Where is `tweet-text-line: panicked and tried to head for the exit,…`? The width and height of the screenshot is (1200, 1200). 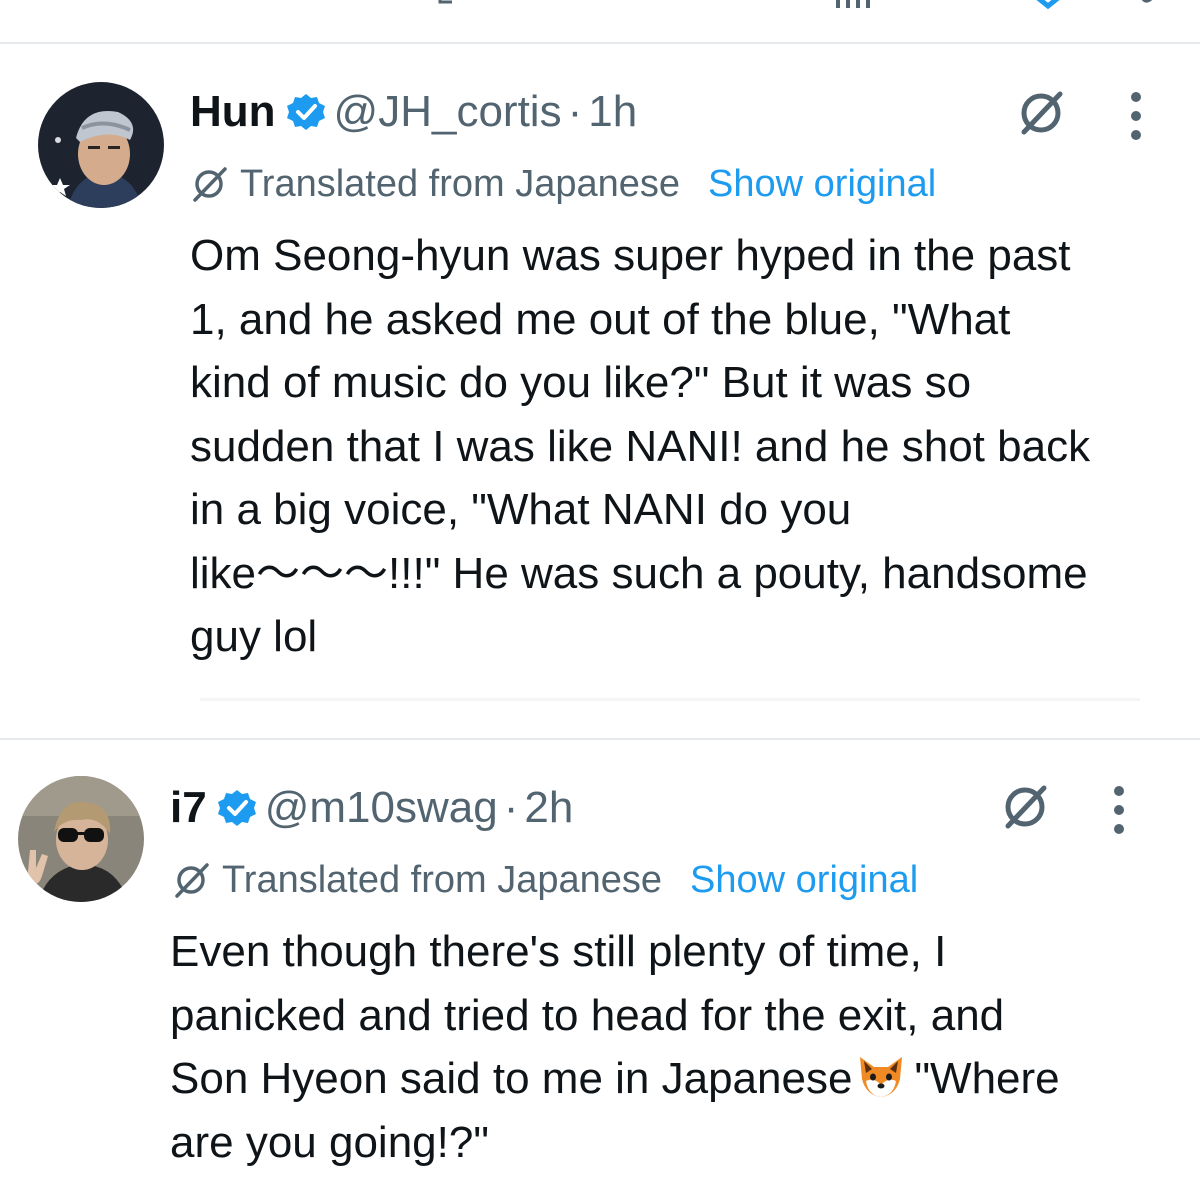
tweet-text-line: panicked and tried to head for the exit,… is located at coordinates (587, 1015).